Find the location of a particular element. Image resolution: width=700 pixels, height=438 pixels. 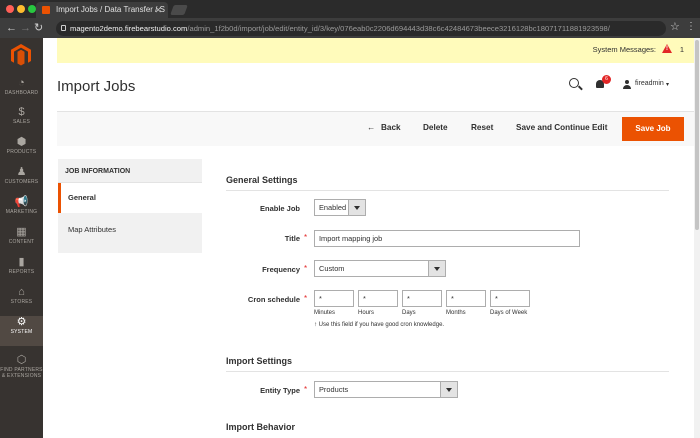

sidebar-item-label: REPORTS is located at coordinates (21, 272).